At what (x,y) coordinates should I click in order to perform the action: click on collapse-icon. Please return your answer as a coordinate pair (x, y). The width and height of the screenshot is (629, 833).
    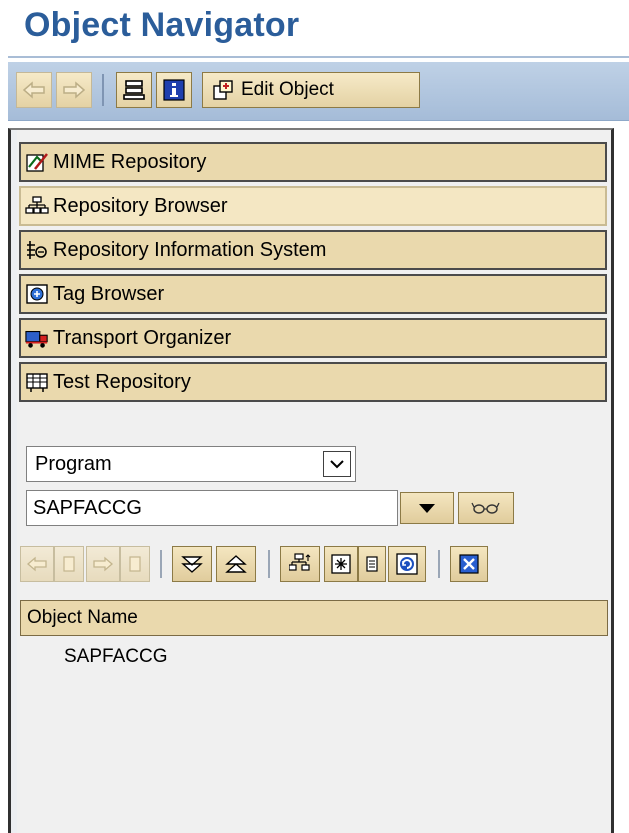
    Looking at the image, I should click on (236, 564).